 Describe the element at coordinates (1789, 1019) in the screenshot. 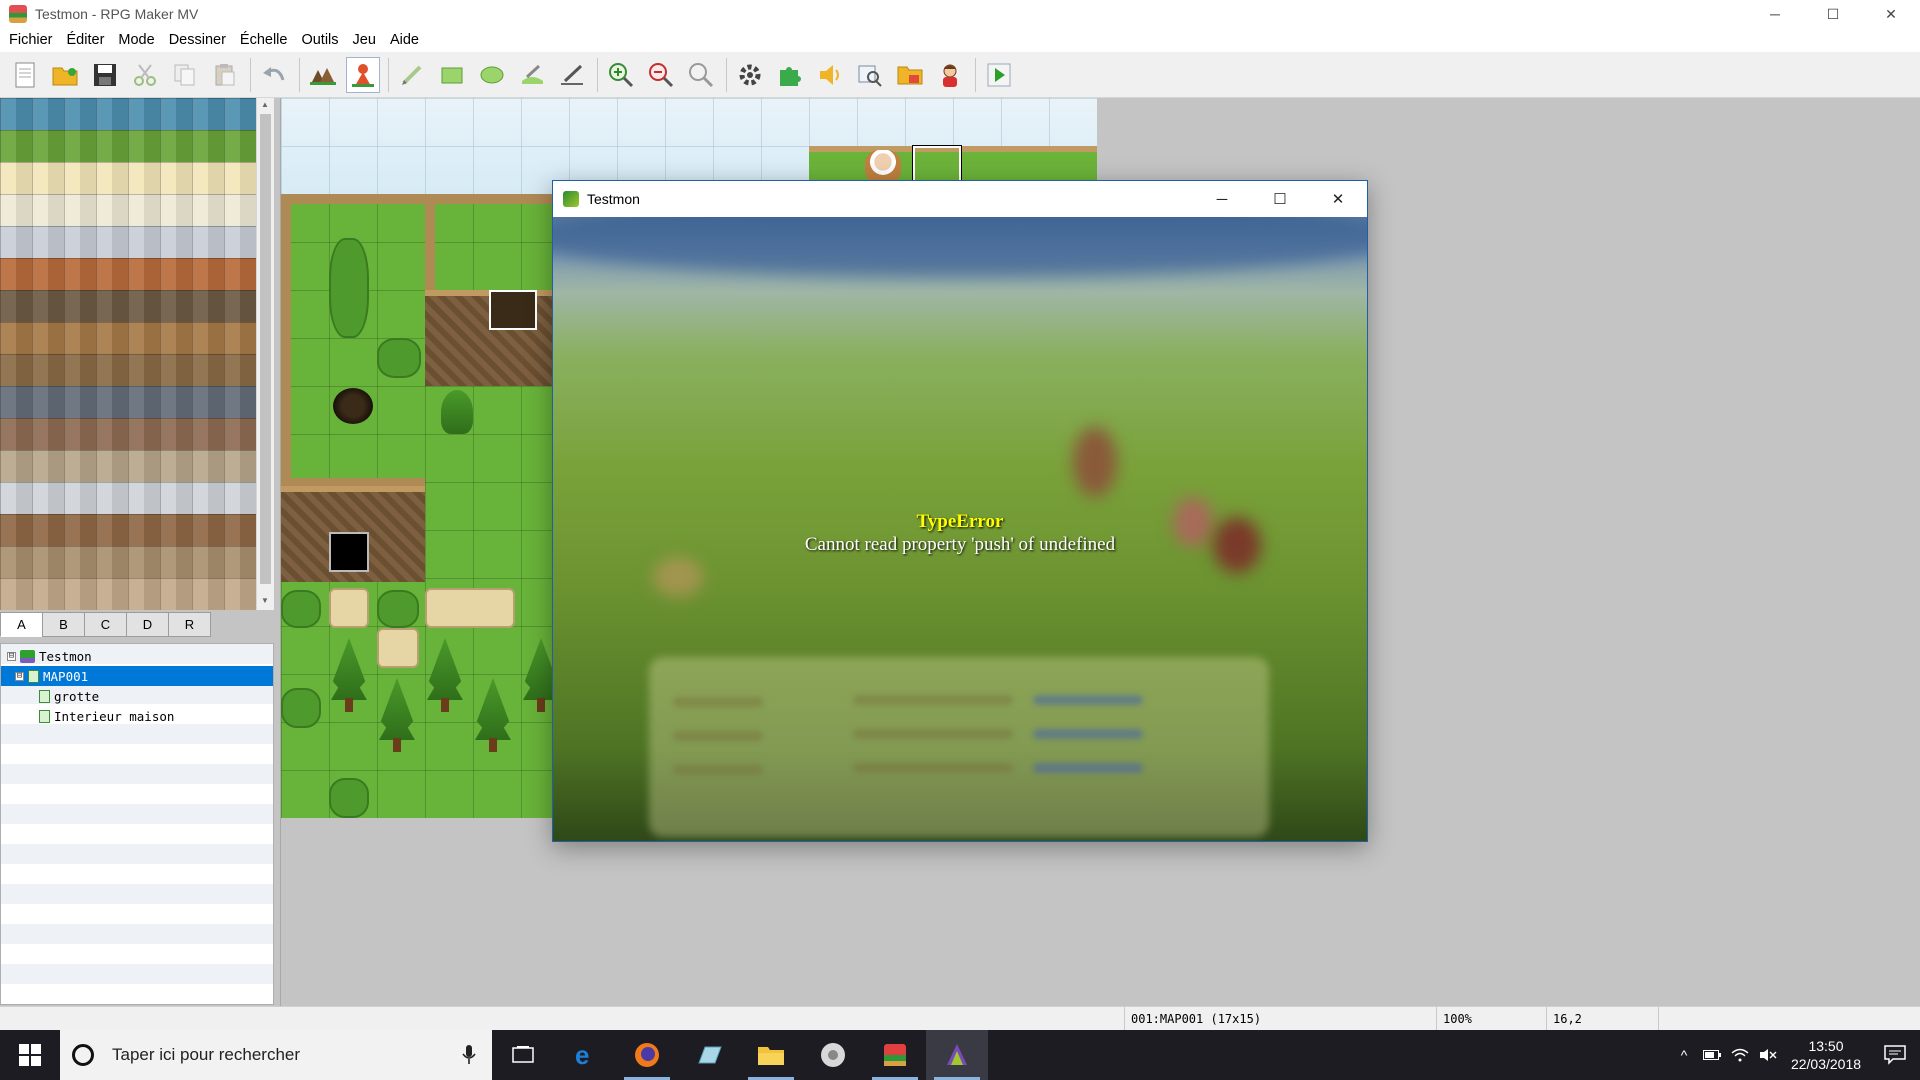

I see `status-empty` at that location.